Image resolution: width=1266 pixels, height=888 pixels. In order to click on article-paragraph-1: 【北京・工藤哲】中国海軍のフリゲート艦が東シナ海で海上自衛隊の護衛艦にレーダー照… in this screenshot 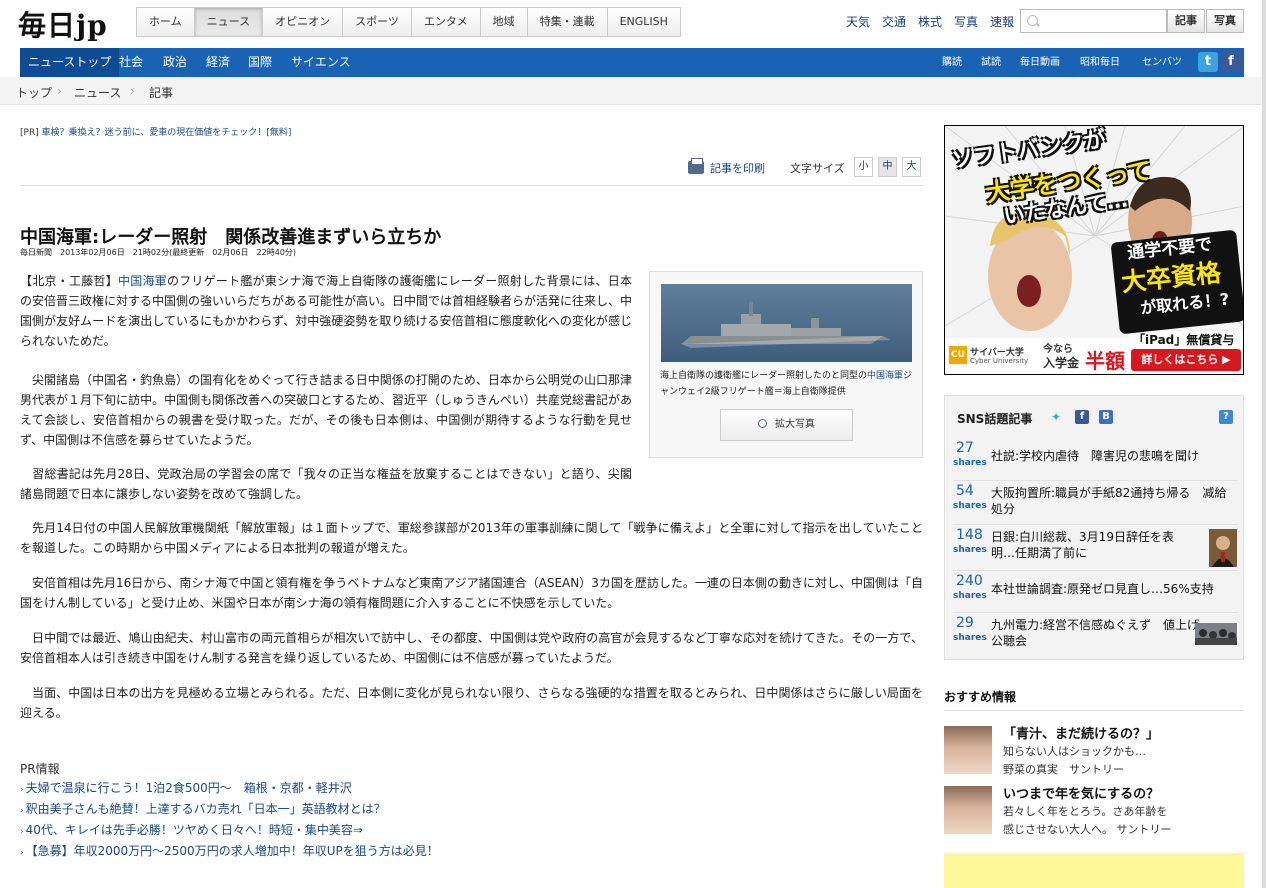, I will do `click(326, 311)`.